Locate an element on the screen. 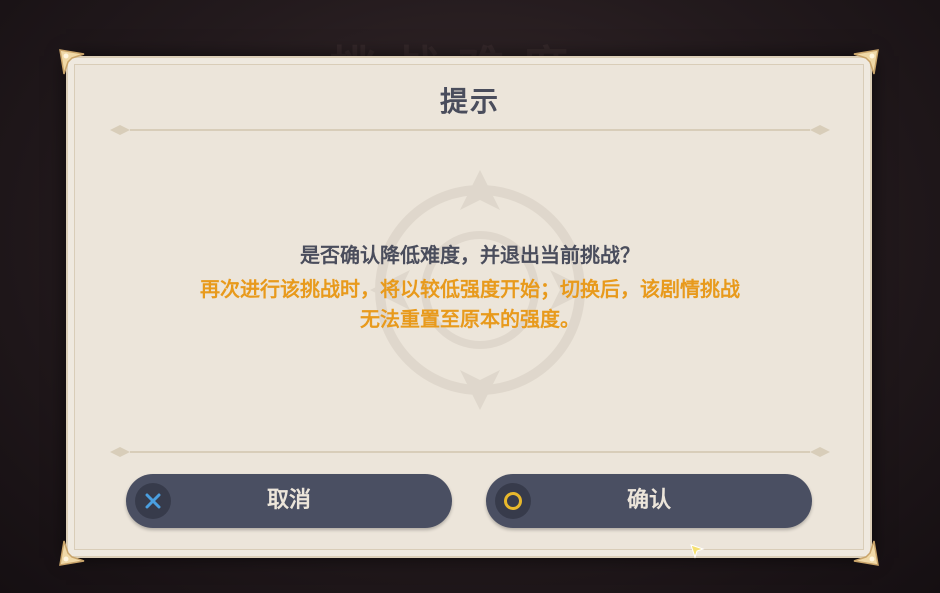  cancel-button-label: 取消 is located at coordinates (288, 500).